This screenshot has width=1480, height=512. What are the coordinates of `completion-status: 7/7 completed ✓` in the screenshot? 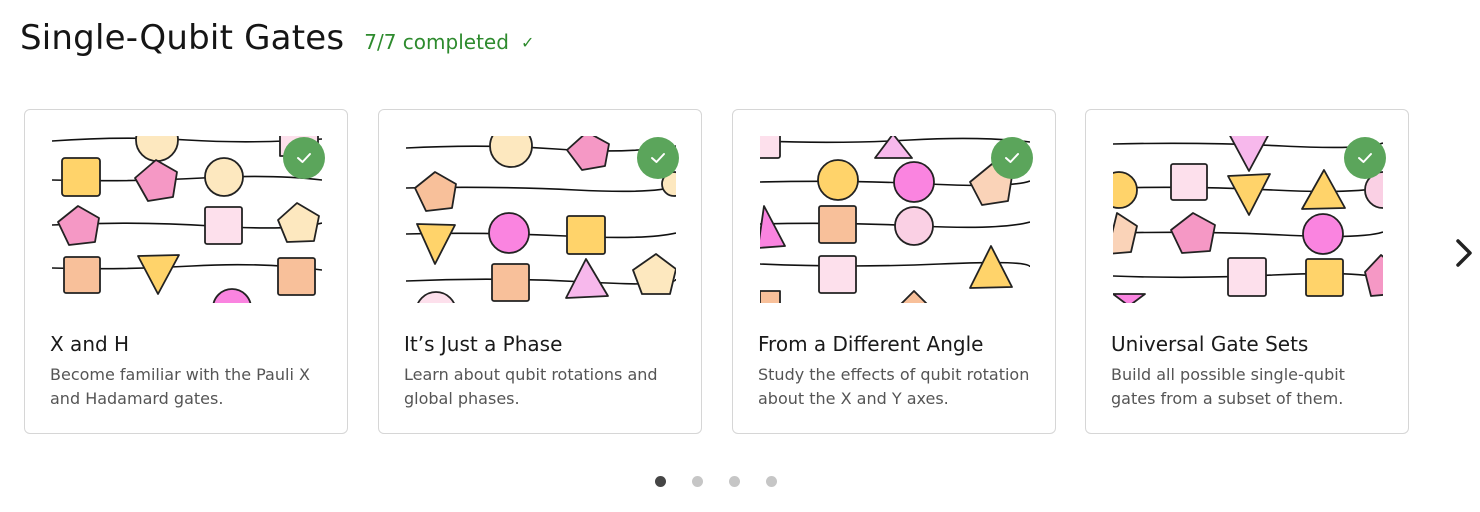 It's located at (449, 42).